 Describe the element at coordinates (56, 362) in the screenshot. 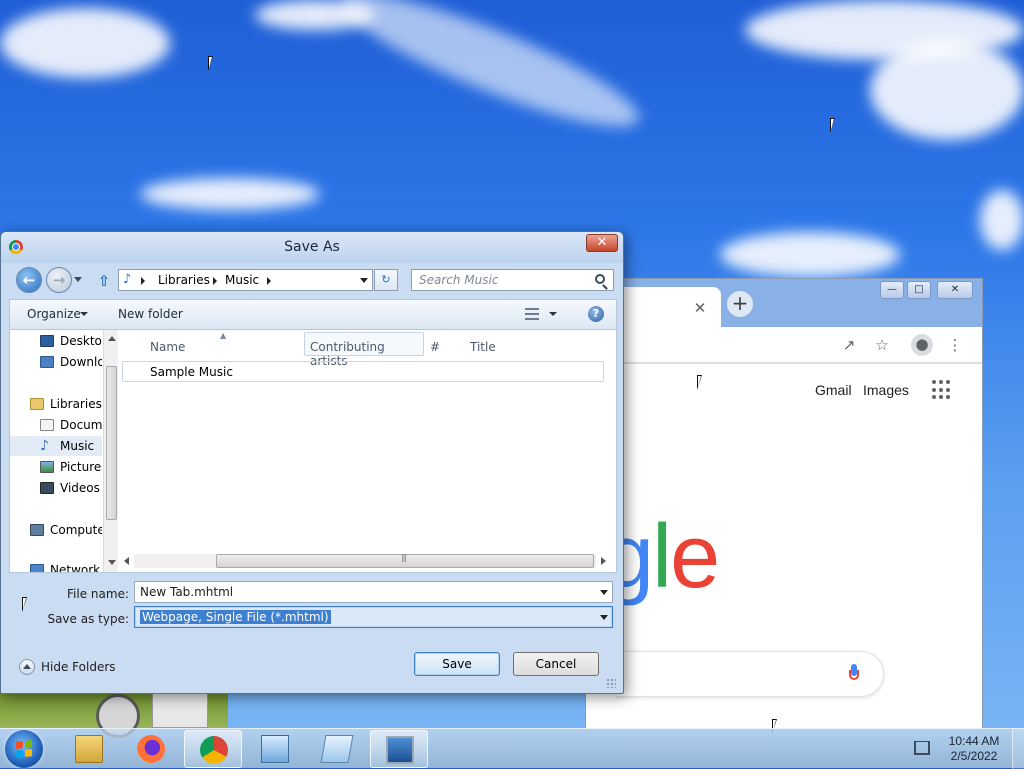

I see `nav-item-downloads: Downloads` at that location.